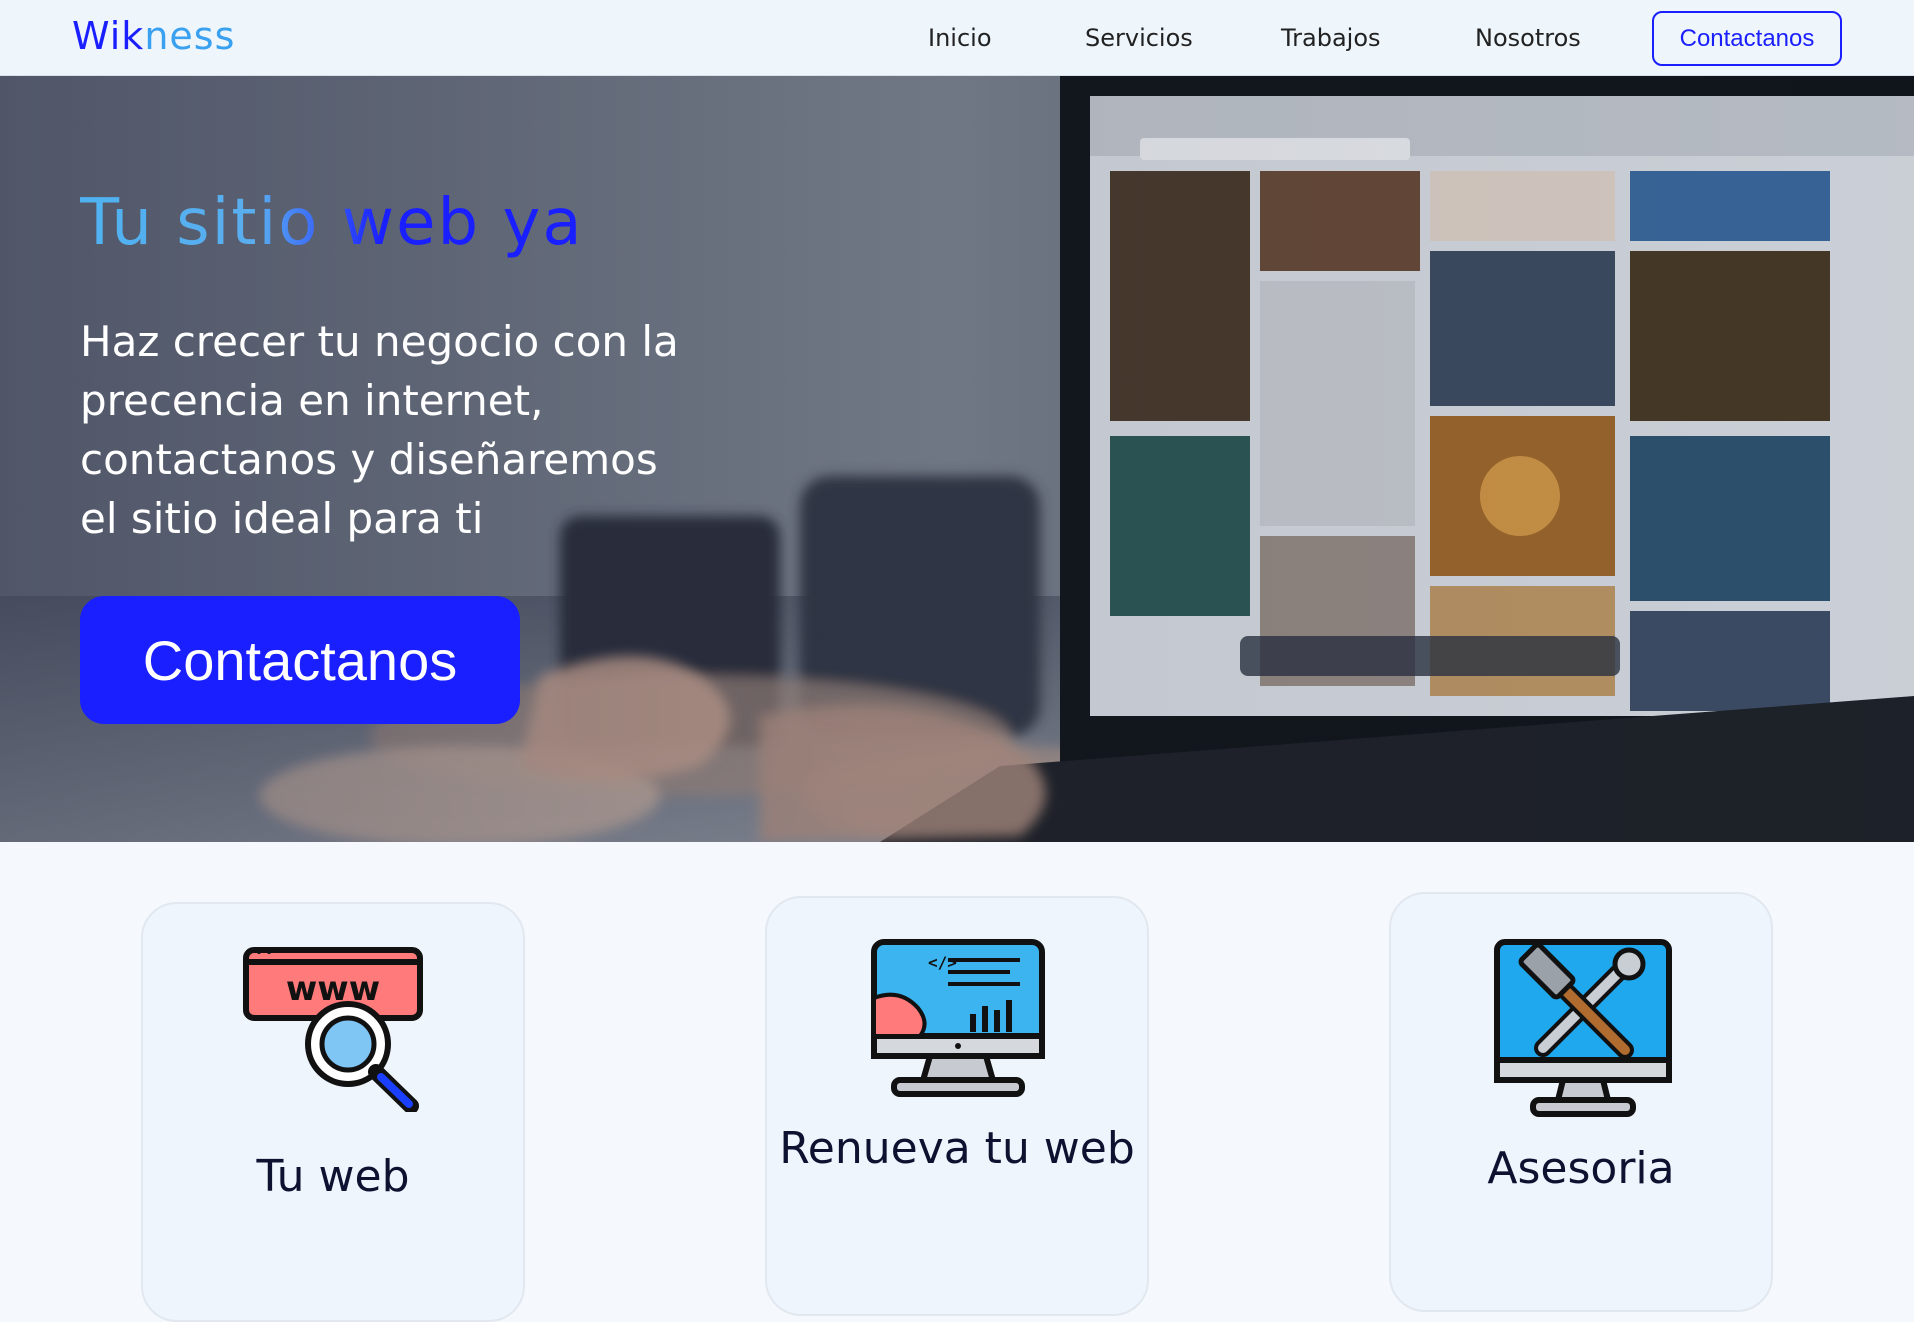  Describe the element at coordinates (108, 36) in the screenshot. I see `logo-text-primary: Wik` at that location.